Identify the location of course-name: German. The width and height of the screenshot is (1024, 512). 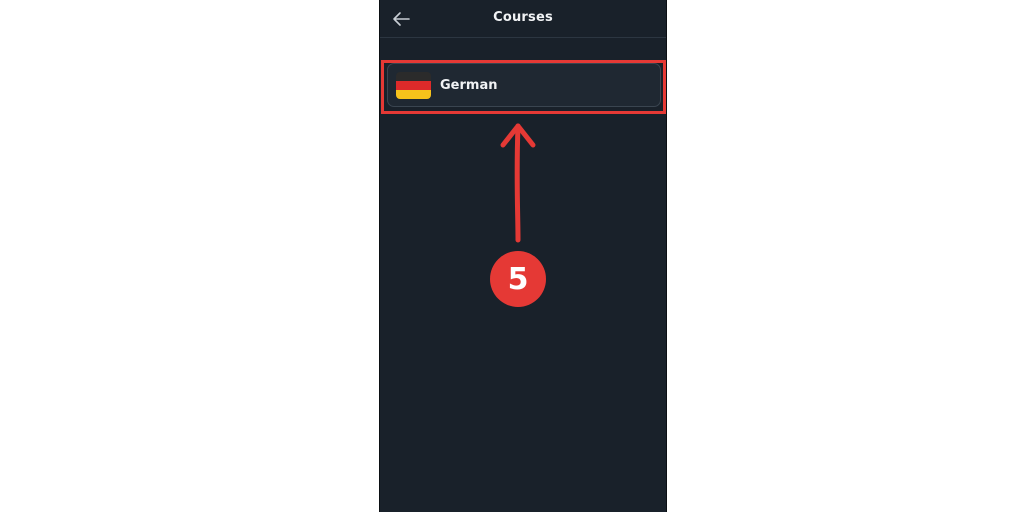
(469, 85).